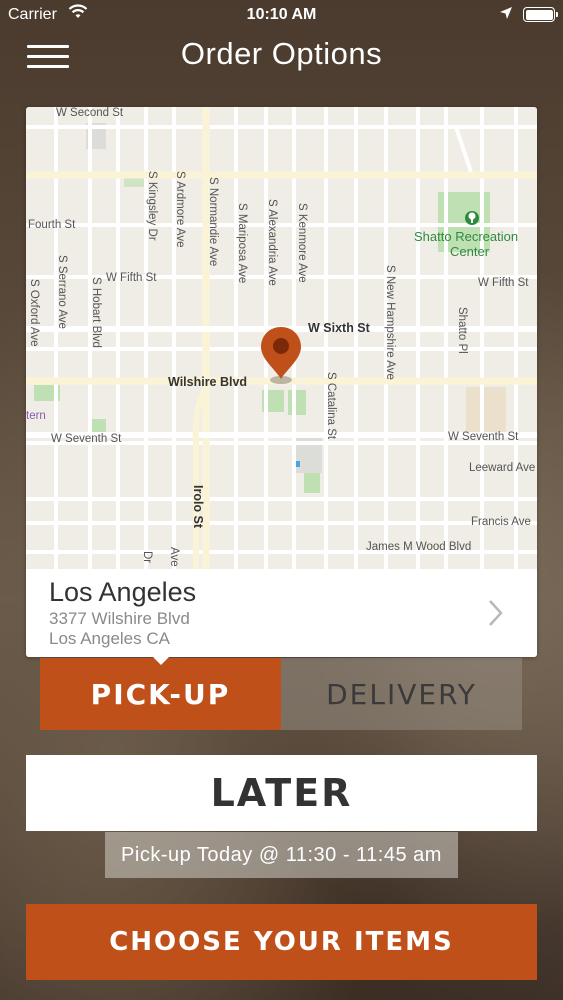 This screenshot has height=1000, width=563. Describe the element at coordinates (540, 14) in the screenshot. I see `battery-icon` at that location.